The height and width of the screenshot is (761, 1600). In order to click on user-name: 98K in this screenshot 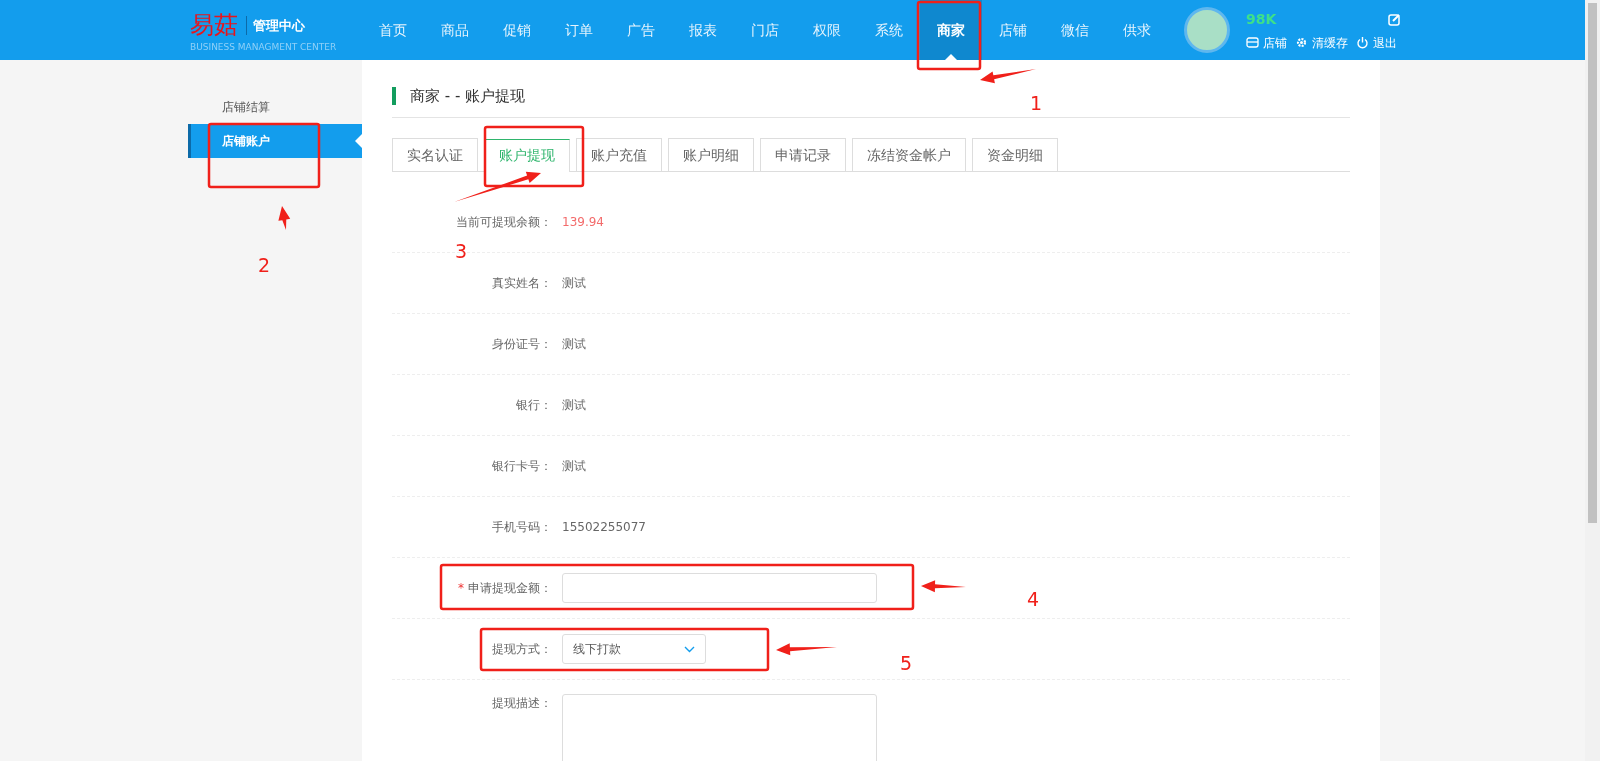, I will do `click(1261, 19)`.